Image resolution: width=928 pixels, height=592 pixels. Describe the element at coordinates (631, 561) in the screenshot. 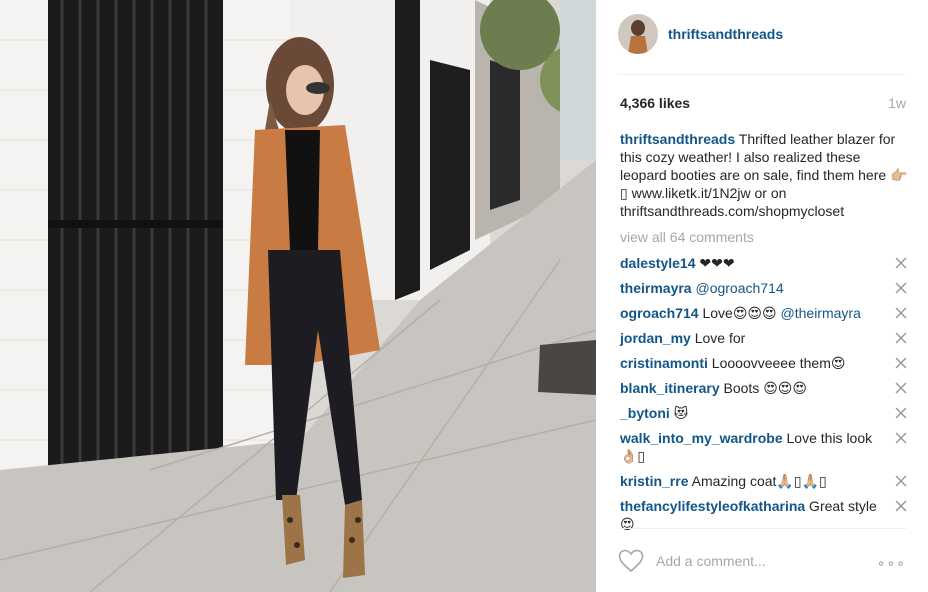

I see `heart-icon` at that location.